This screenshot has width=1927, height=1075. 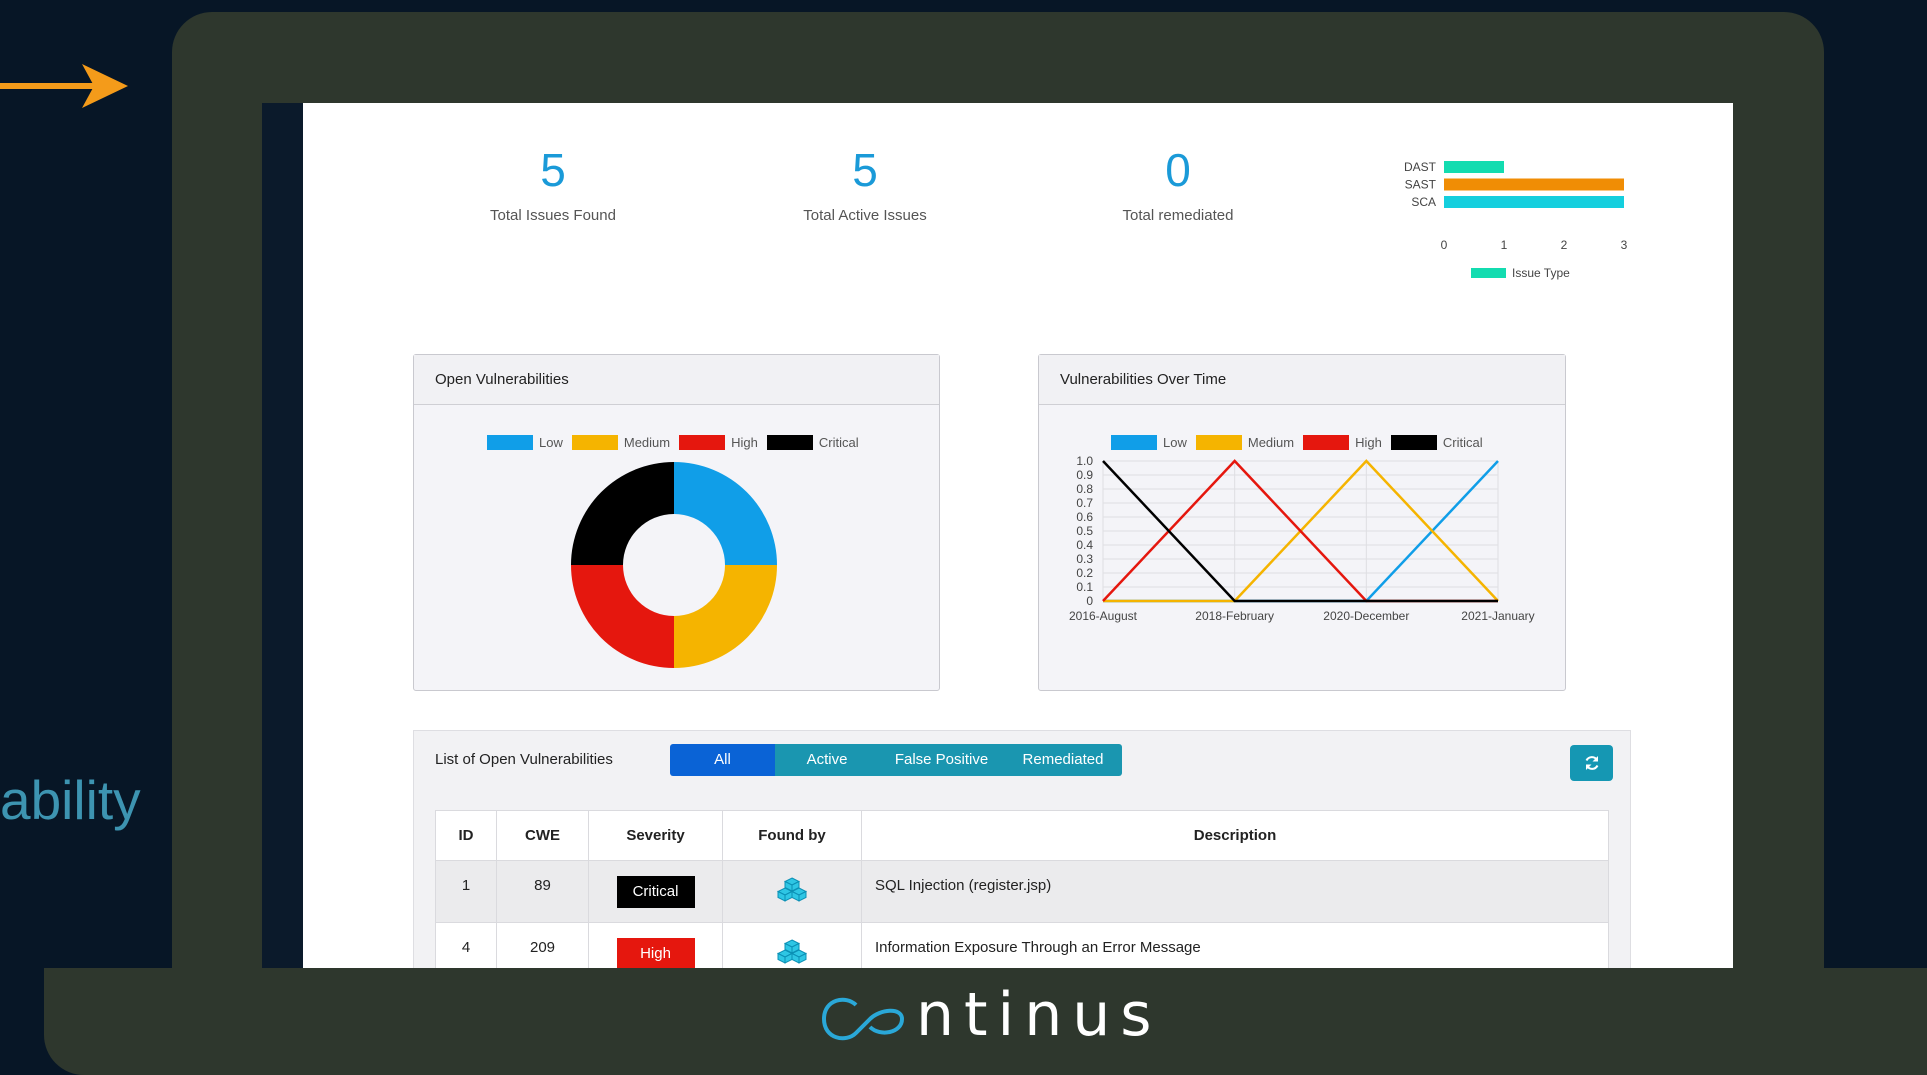 I want to click on x-tick-label: 0, so click(x=1444, y=245).